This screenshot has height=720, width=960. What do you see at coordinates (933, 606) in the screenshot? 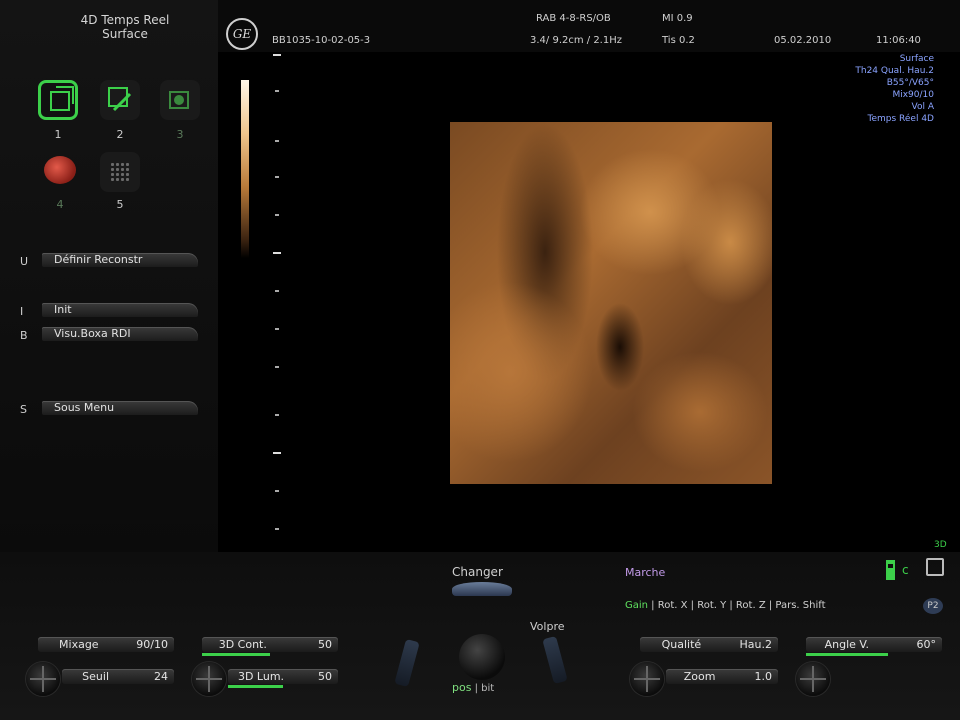
I see `p2-button: P2` at bounding box center [933, 606].